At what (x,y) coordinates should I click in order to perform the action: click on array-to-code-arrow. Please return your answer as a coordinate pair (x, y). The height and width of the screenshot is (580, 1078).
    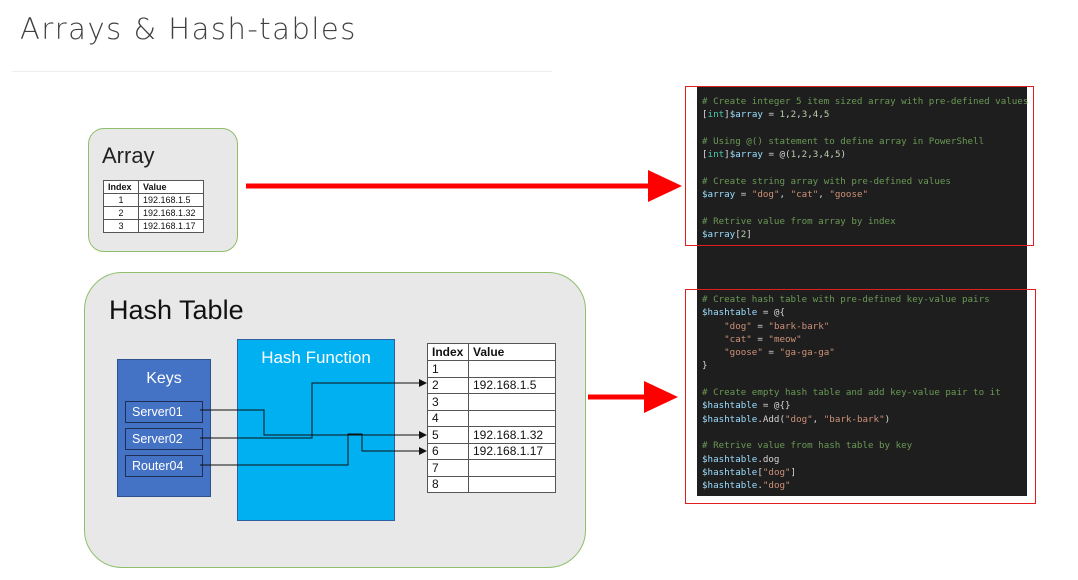
    Looking at the image, I should click on (464, 186).